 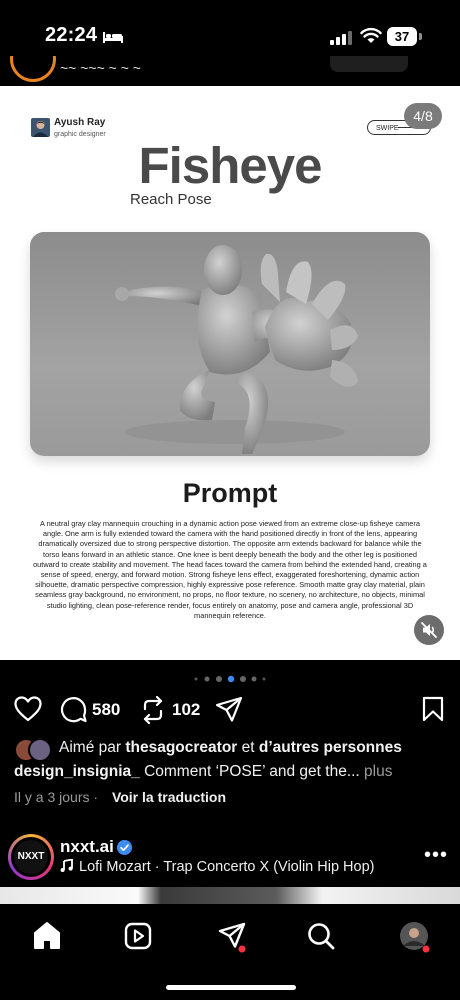 I want to click on carousel-dots, so click(x=230, y=679).